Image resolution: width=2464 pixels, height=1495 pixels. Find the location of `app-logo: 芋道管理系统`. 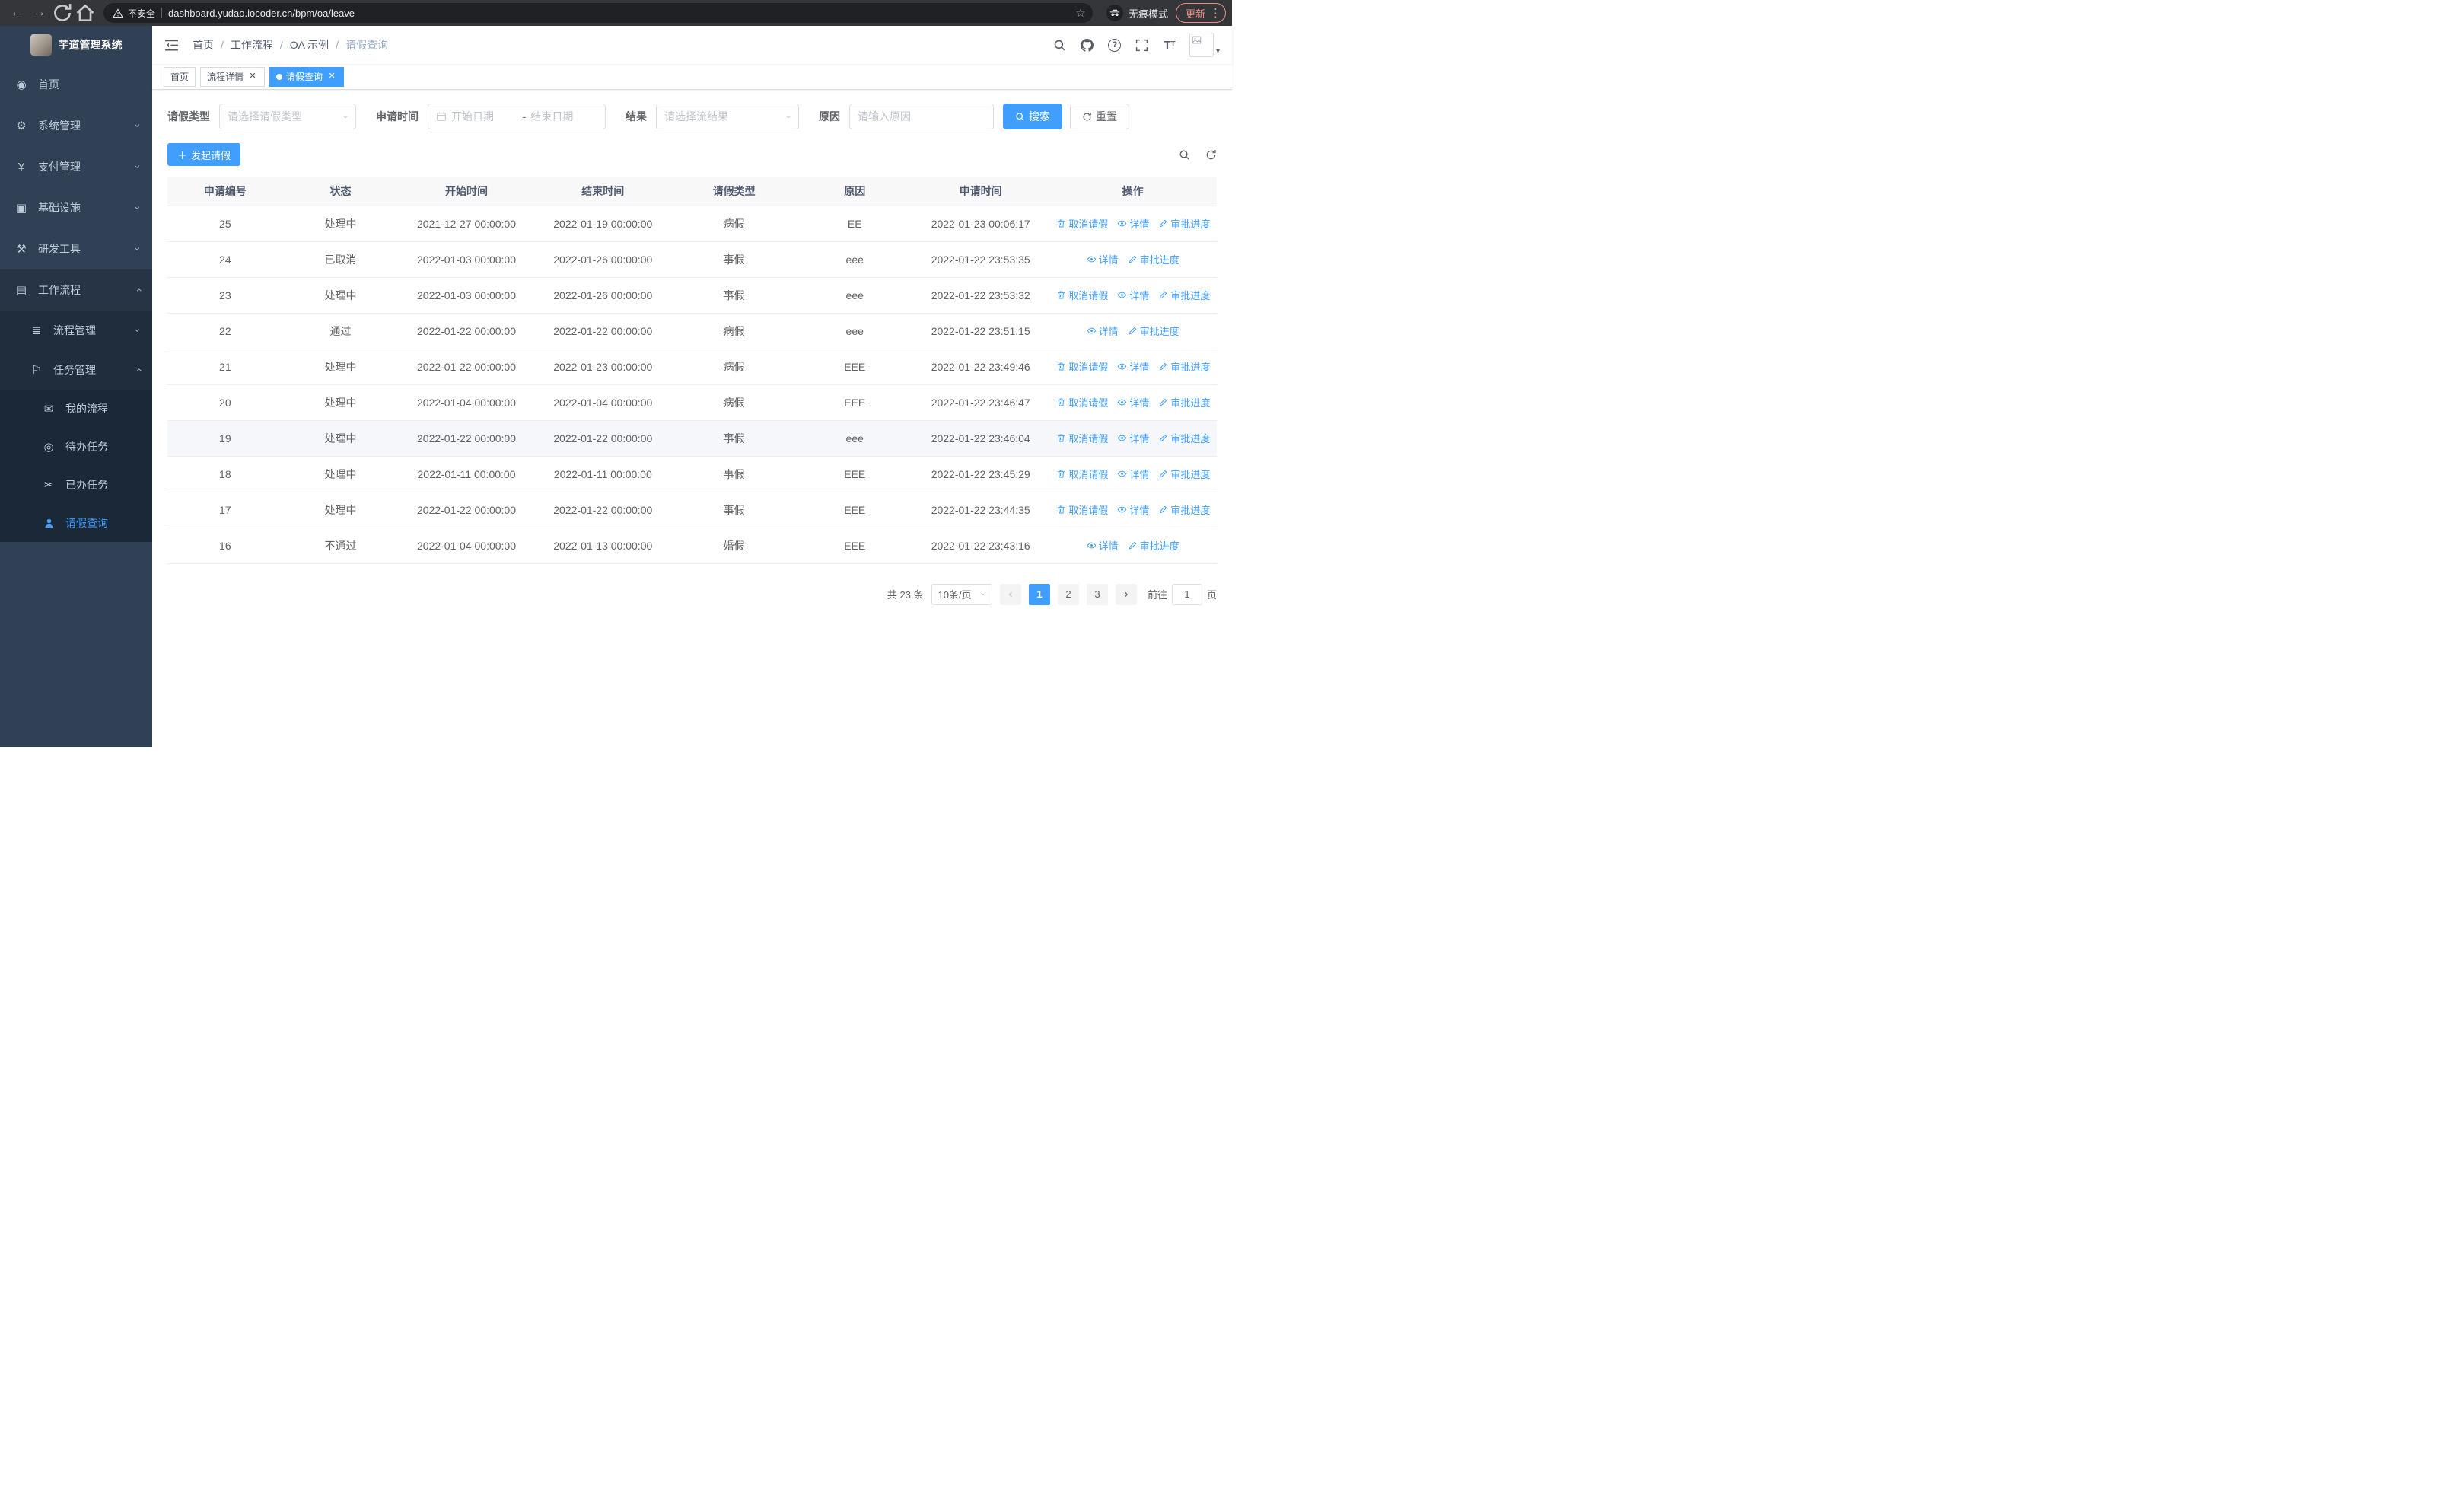

app-logo: 芋道管理系统 is located at coordinates (76, 45).